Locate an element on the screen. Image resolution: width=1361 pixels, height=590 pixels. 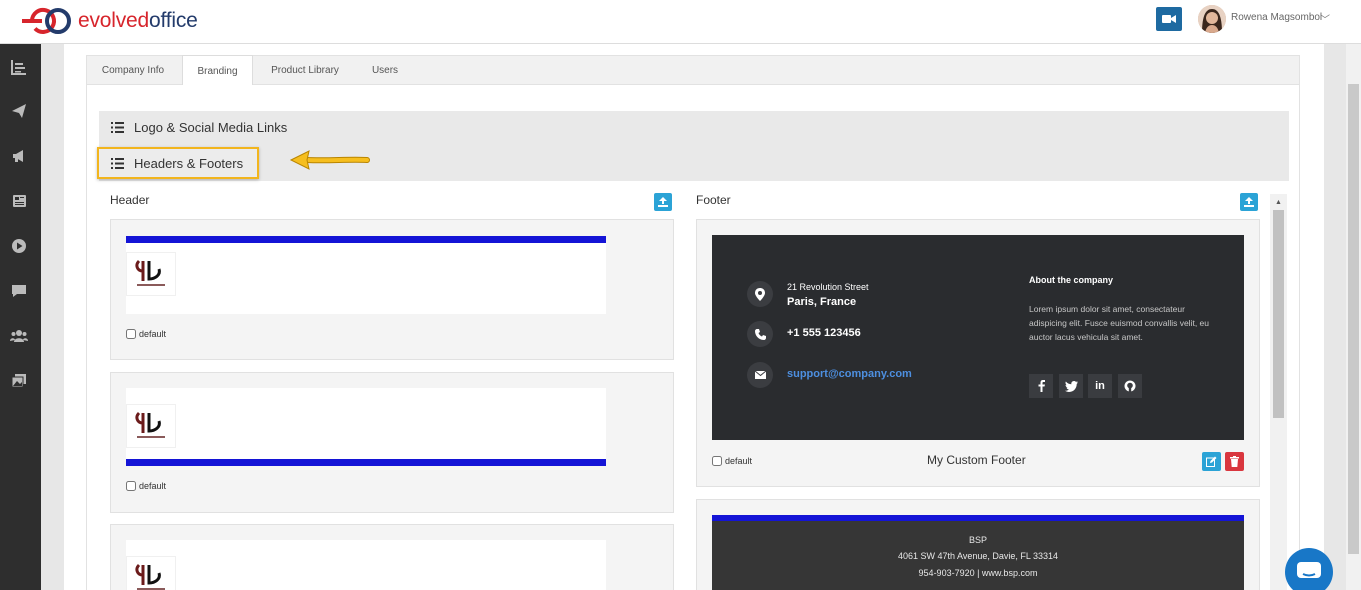
github-icon is located at coordinates (1130, 386).